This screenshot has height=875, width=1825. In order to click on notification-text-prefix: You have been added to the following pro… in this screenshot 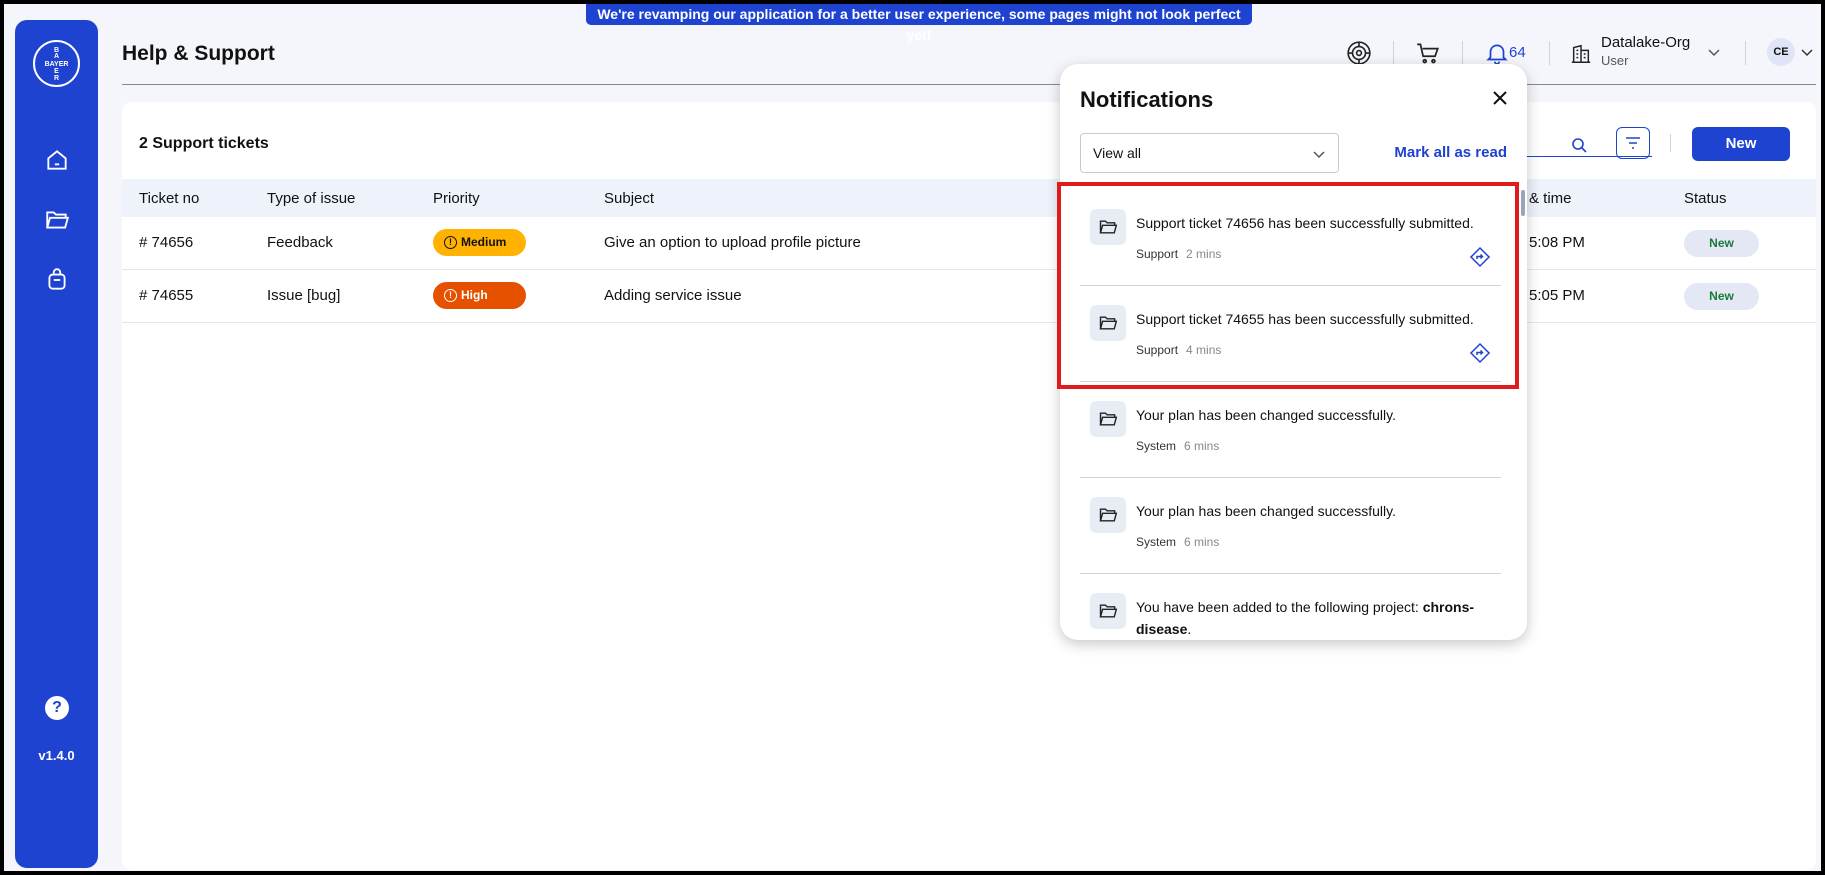, I will do `click(1279, 607)`.